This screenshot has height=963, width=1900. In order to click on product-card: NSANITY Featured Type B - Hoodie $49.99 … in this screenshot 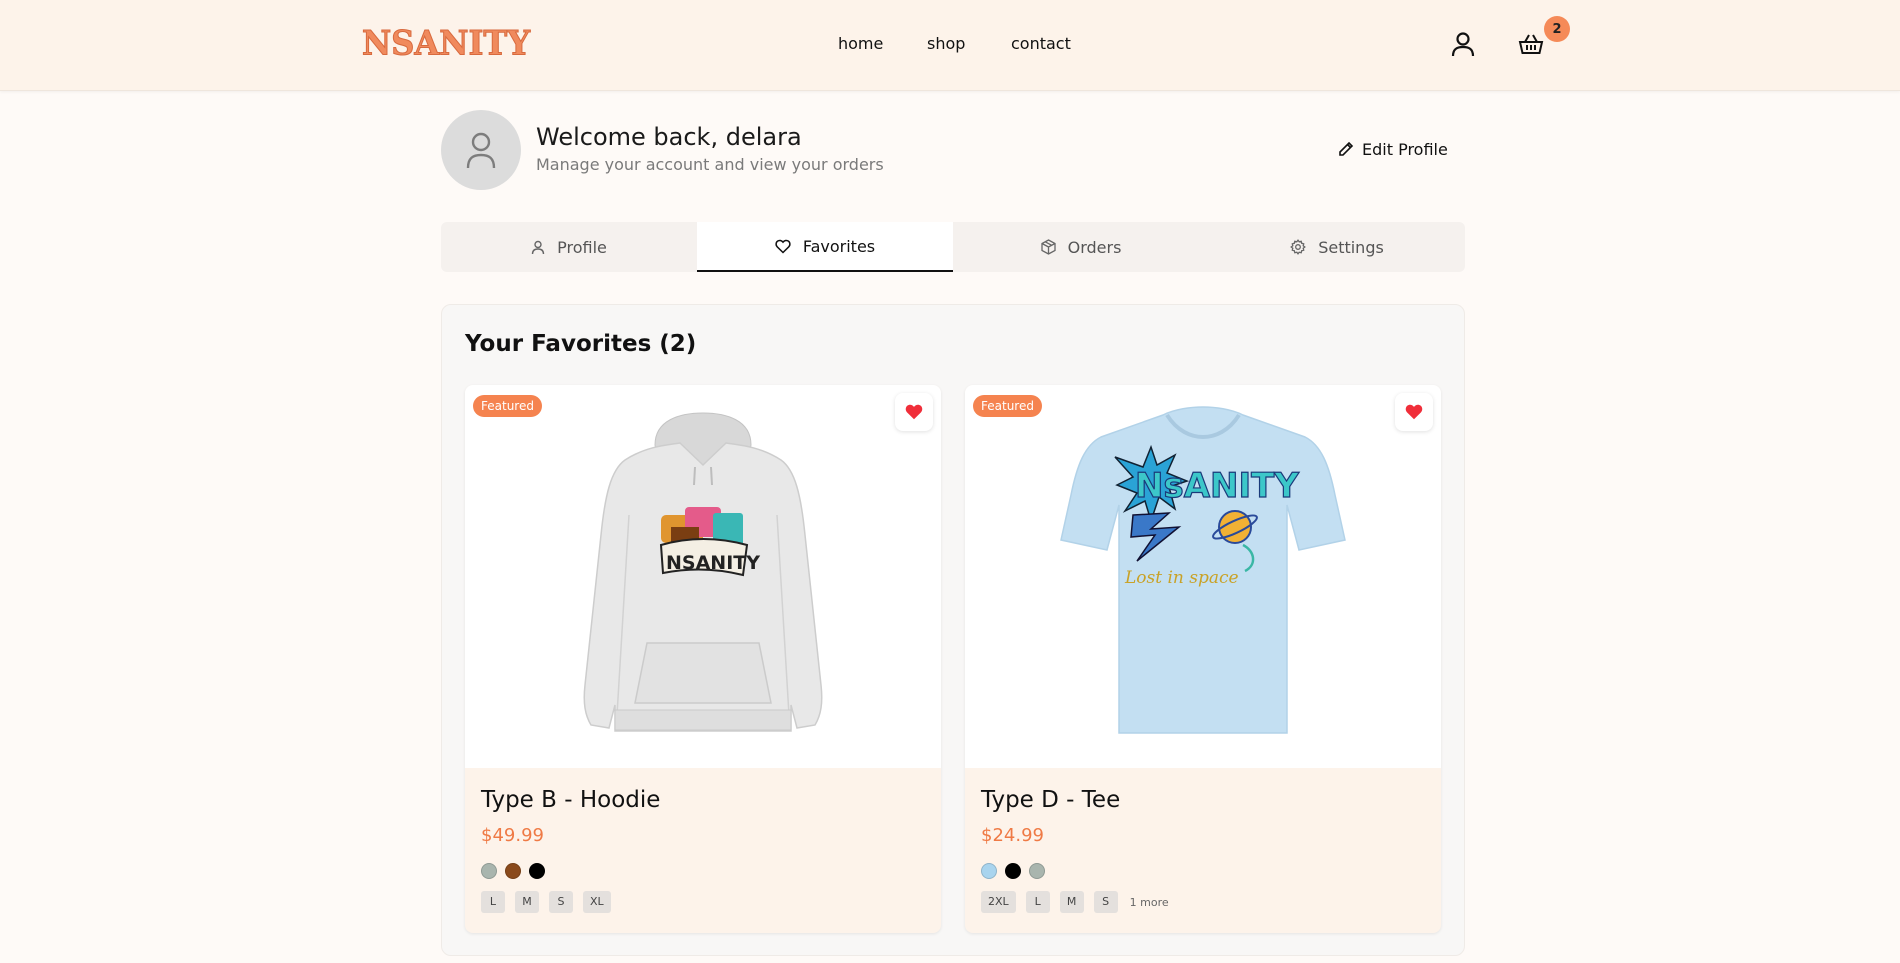, I will do `click(703, 659)`.